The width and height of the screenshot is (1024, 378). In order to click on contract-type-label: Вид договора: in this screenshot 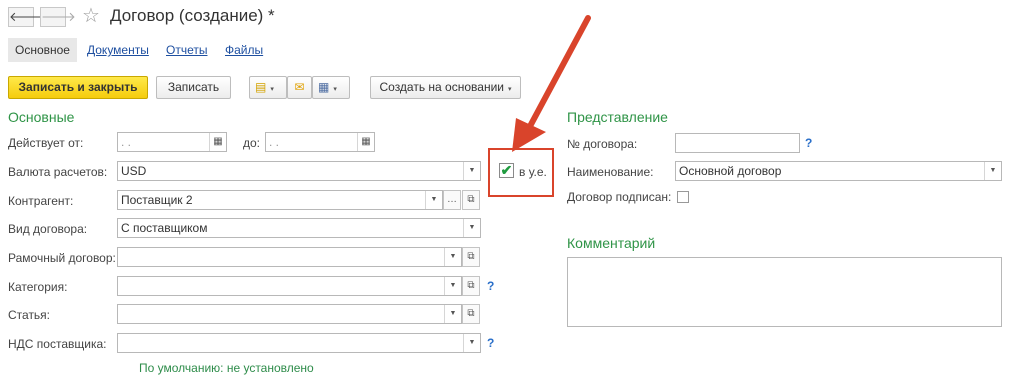, I will do `click(48, 229)`.